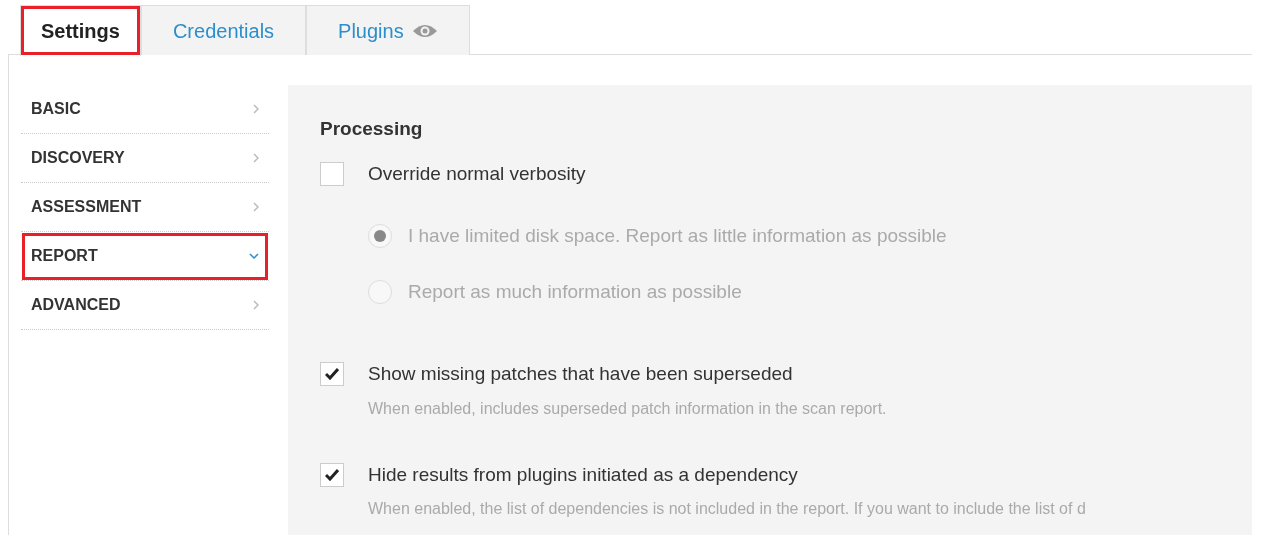  I want to click on radio-label: I have limited disk space. Report as little information as possible, so click(677, 235).